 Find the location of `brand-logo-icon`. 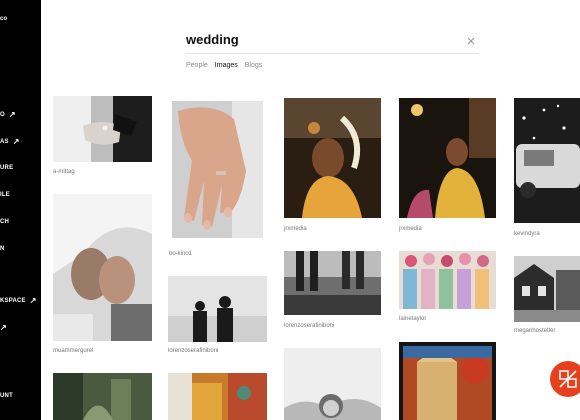

brand-logo-icon is located at coordinates (568, 379).